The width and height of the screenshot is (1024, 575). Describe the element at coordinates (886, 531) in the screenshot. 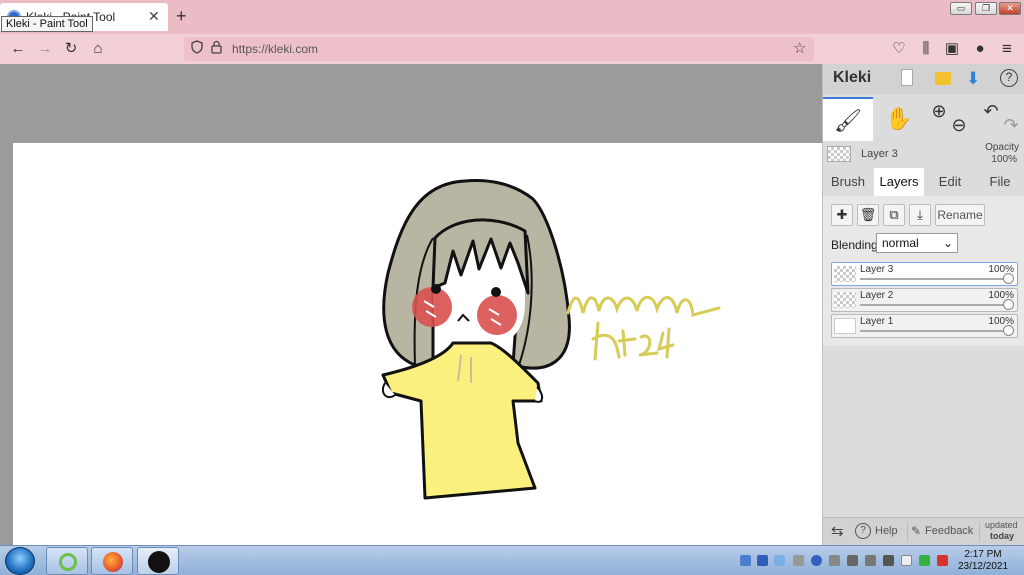

I see `help-link: Help` at that location.